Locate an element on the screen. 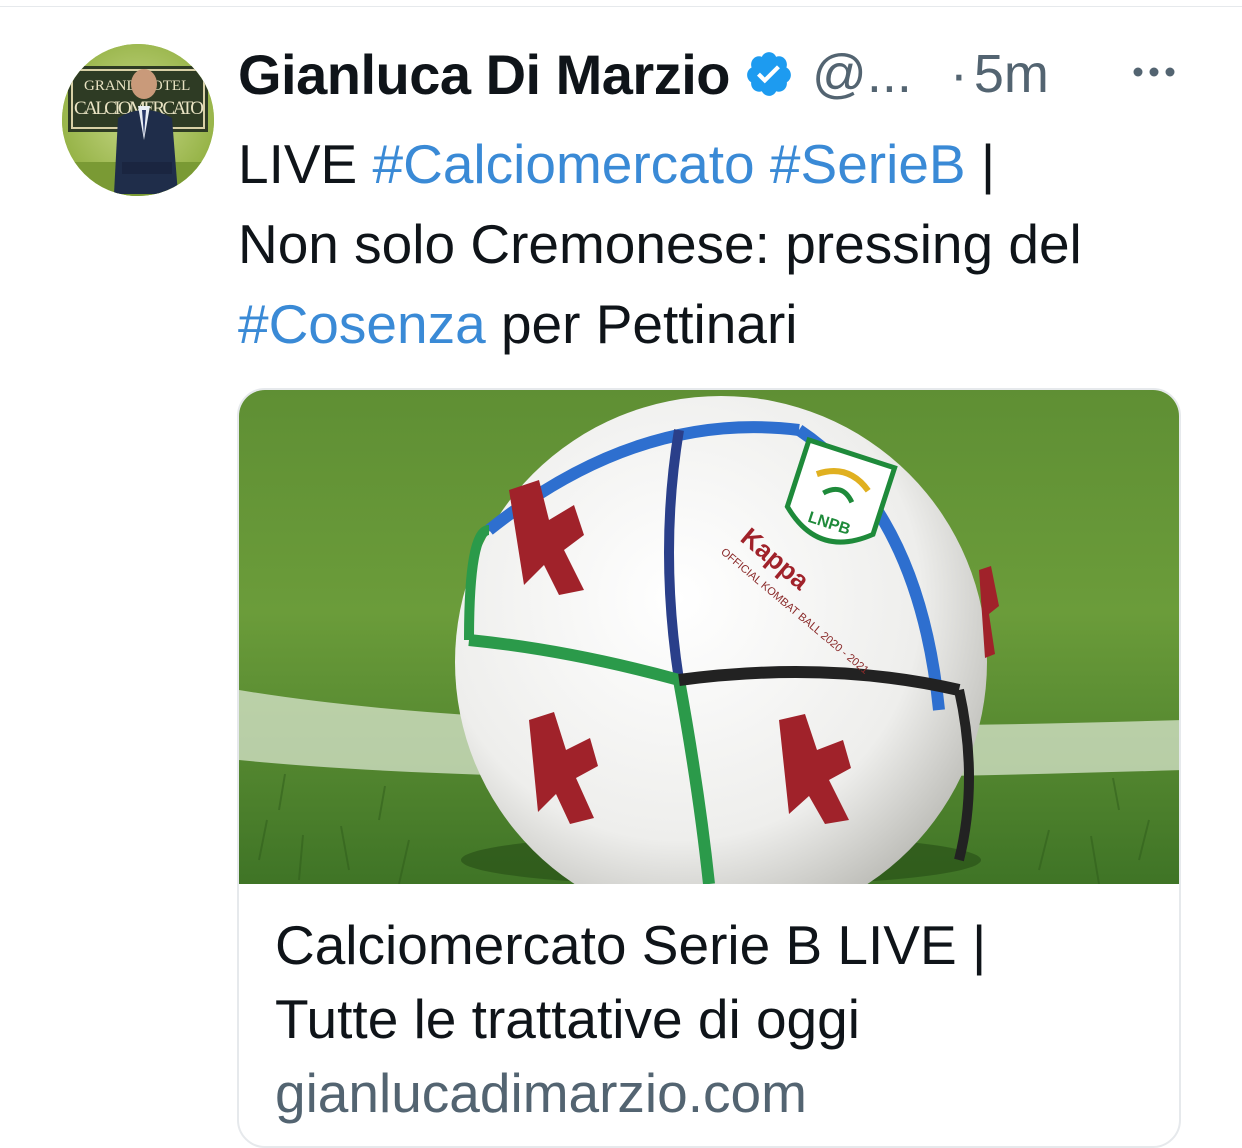 The width and height of the screenshot is (1242, 1148). top-divider is located at coordinates (621, 6).